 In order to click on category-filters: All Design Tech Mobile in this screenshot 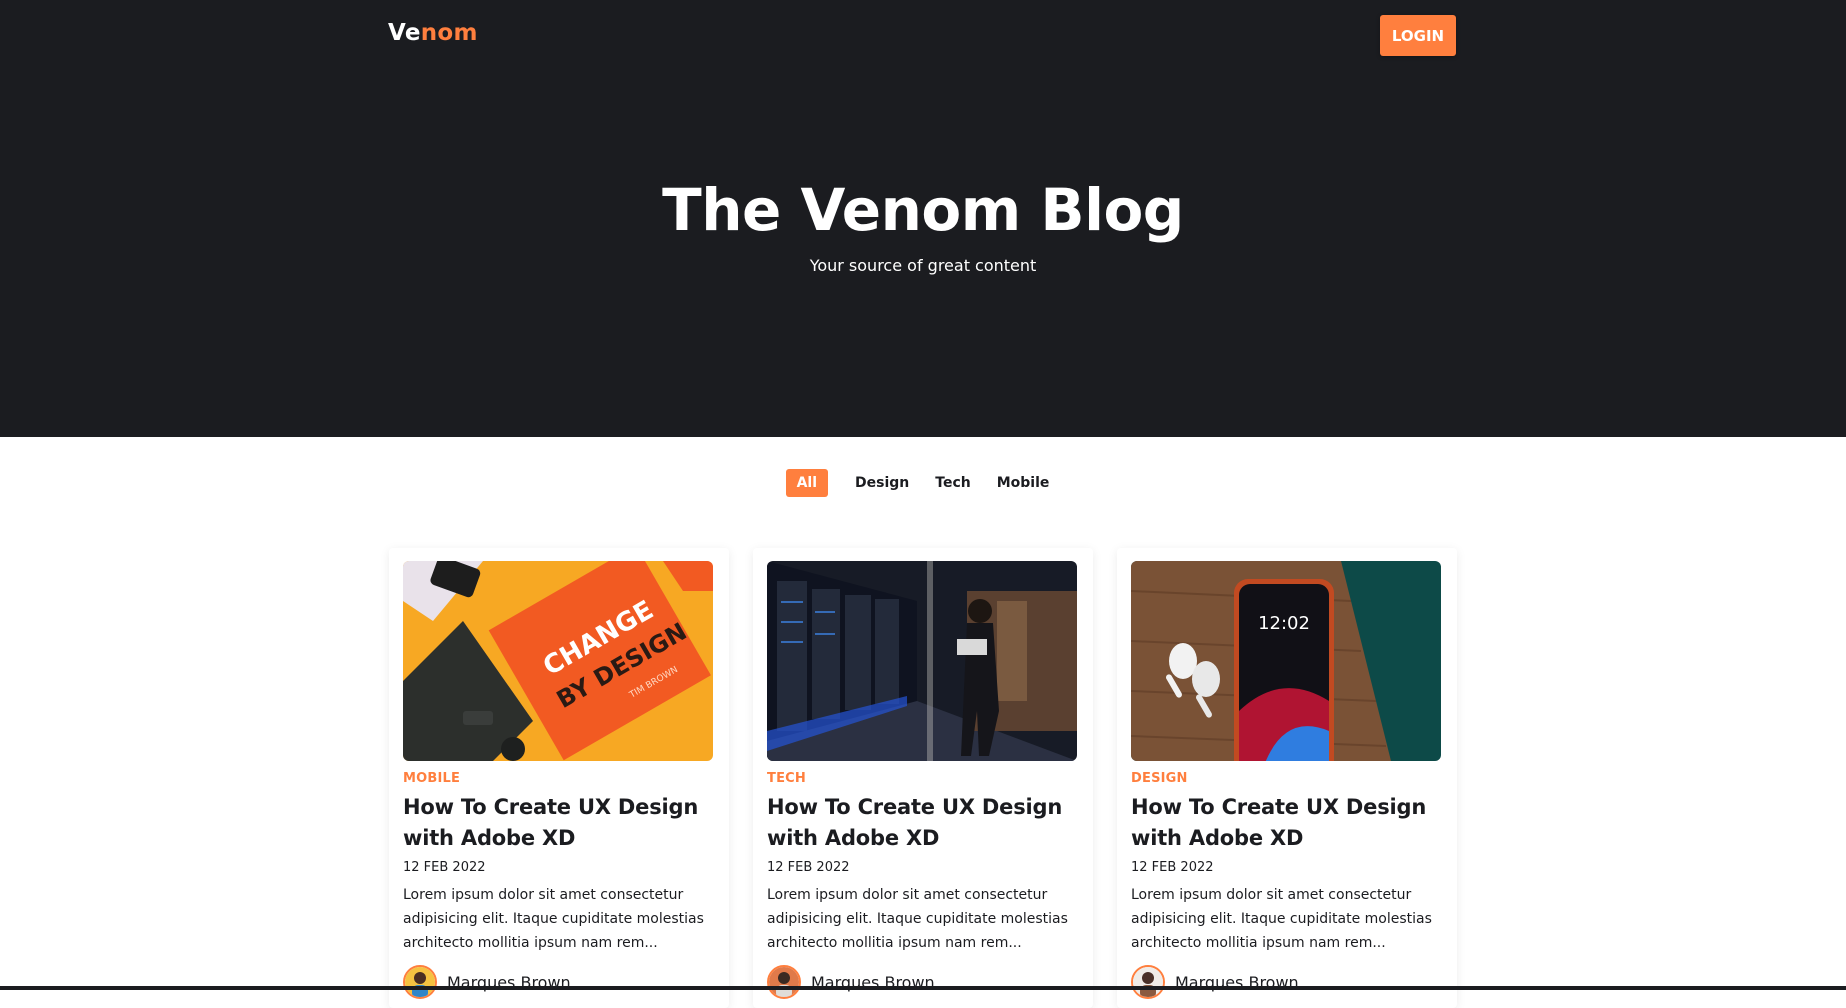, I will do `click(923, 483)`.